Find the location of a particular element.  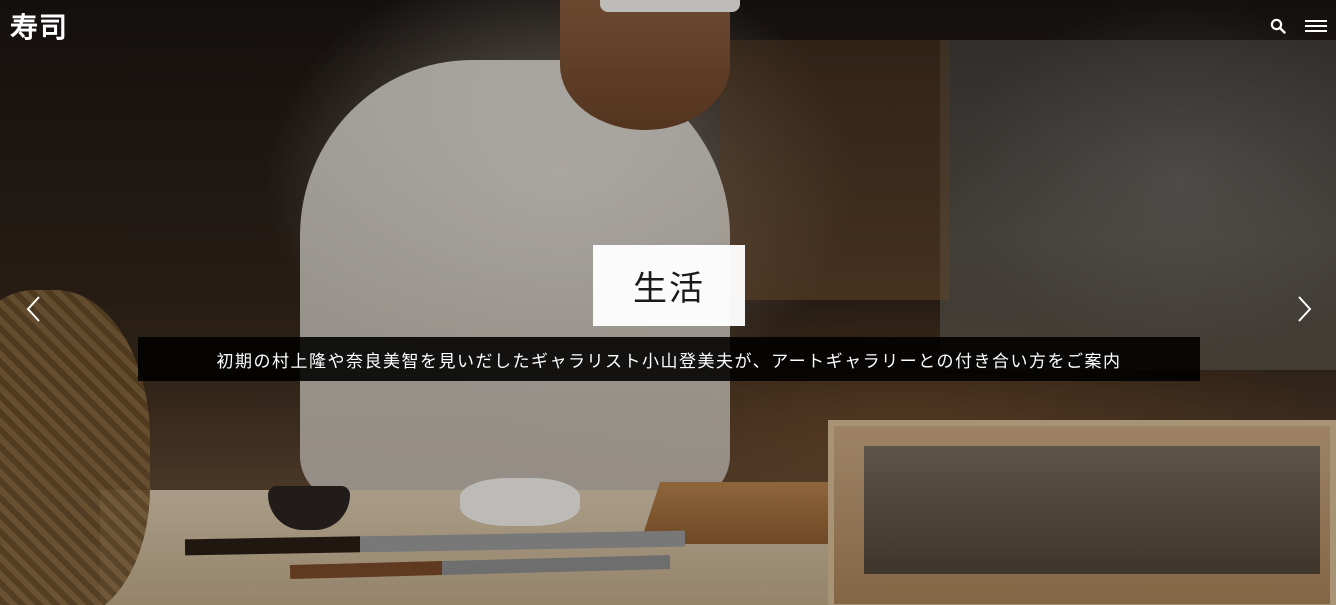

header-actions is located at coordinates (1297, 26).